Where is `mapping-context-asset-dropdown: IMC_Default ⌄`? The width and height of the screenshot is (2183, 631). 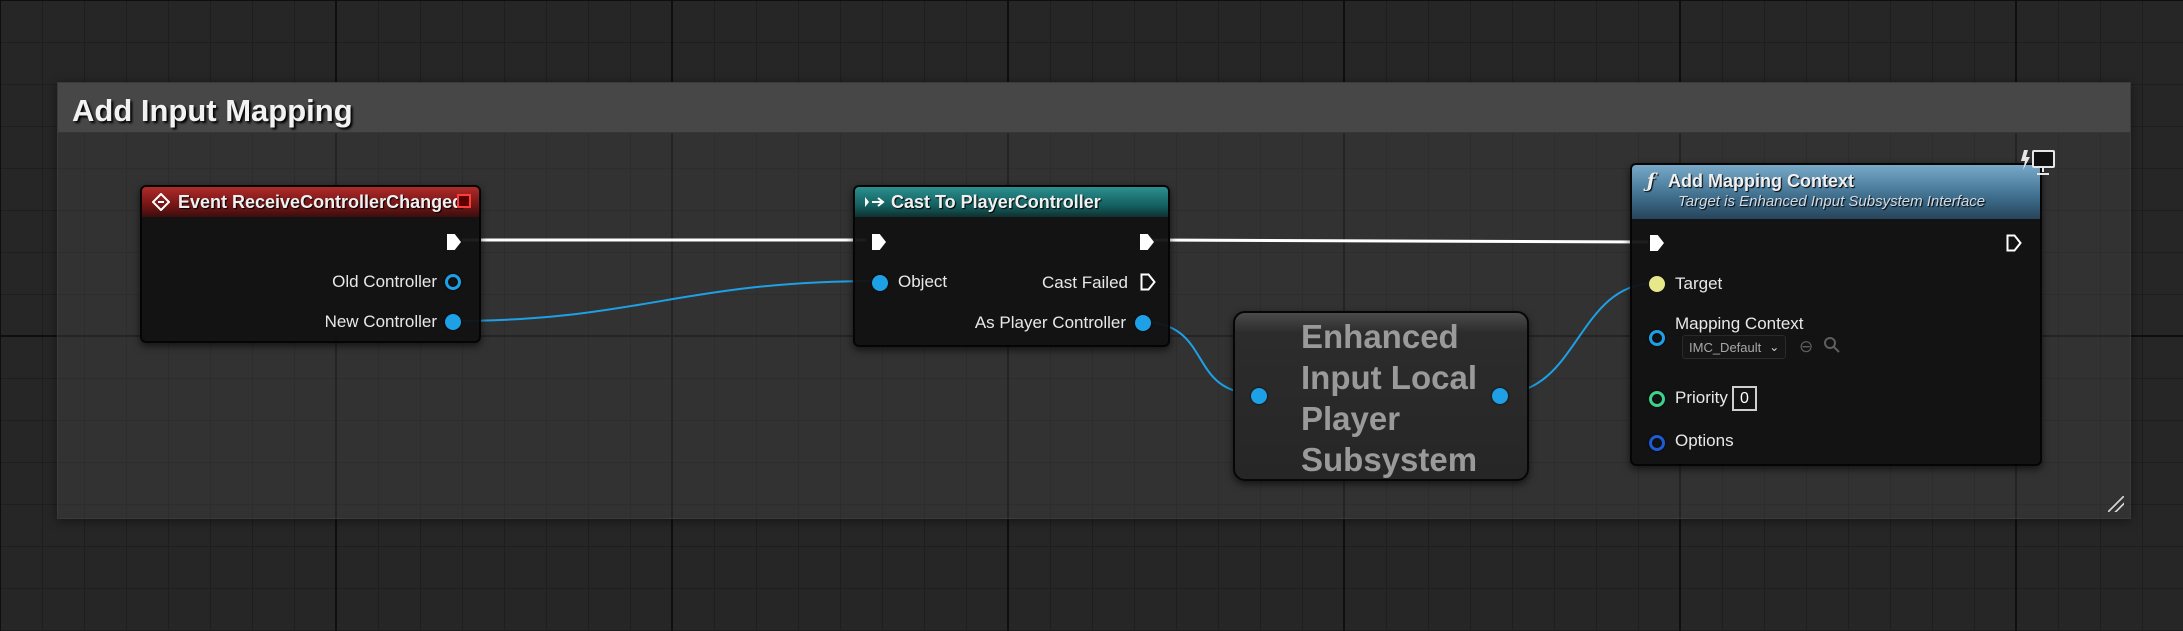 mapping-context-asset-dropdown: IMC_Default ⌄ is located at coordinates (1734, 347).